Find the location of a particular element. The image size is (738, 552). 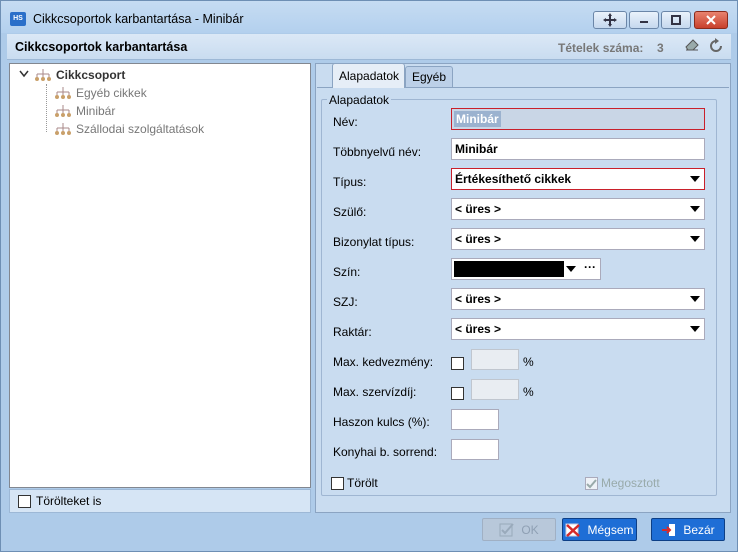

warehouse-value: < üres > is located at coordinates (478, 329).